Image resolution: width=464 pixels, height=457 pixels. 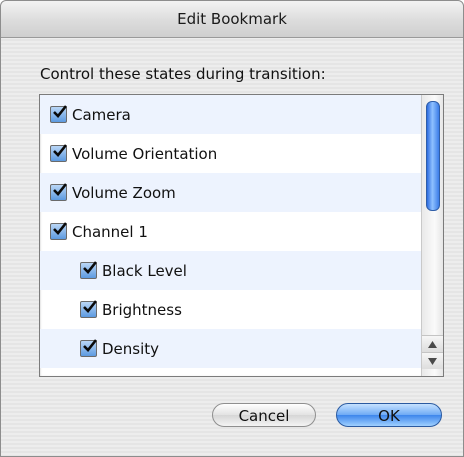 I want to click on vertical-scrollbar, so click(x=432, y=235).